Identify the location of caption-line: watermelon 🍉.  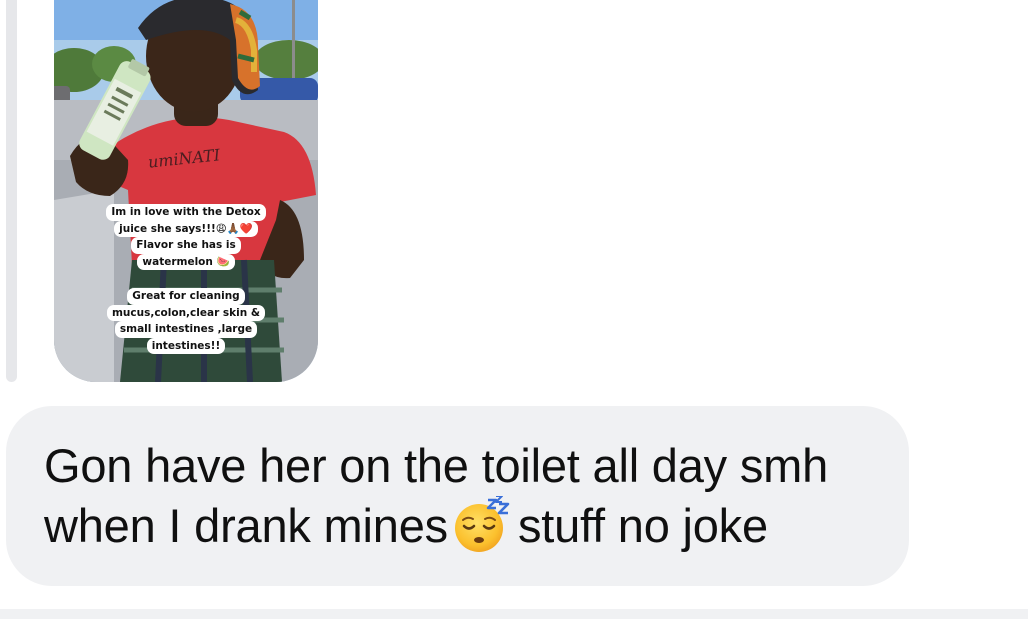
(186, 261).